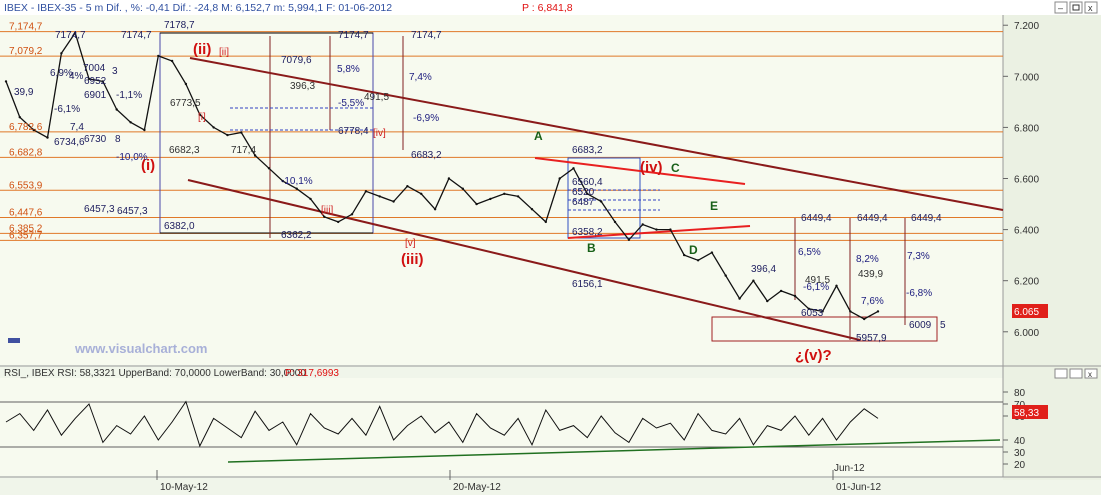 The image size is (1101, 495). Describe the element at coordinates (871, 338) in the screenshot. I see `value-label: 5957,9` at that location.